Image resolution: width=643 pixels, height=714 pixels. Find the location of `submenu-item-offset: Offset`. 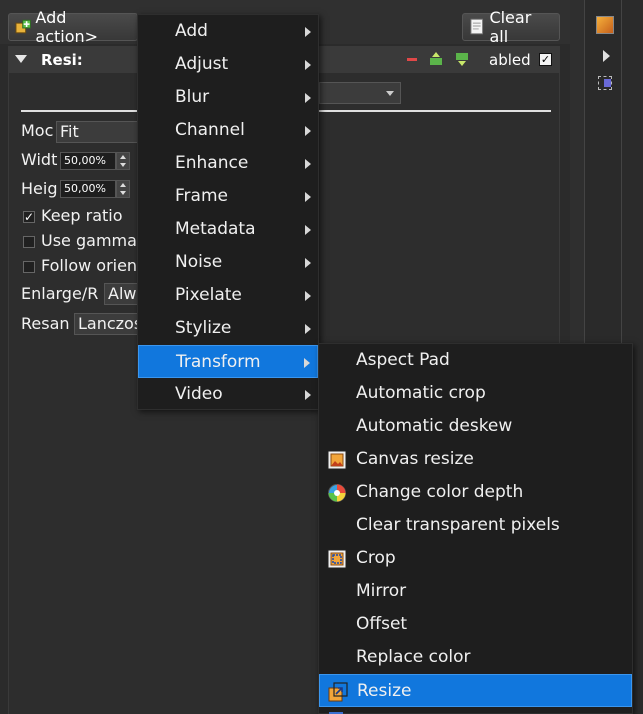

submenu-item-offset: Offset is located at coordinates (475, 624).